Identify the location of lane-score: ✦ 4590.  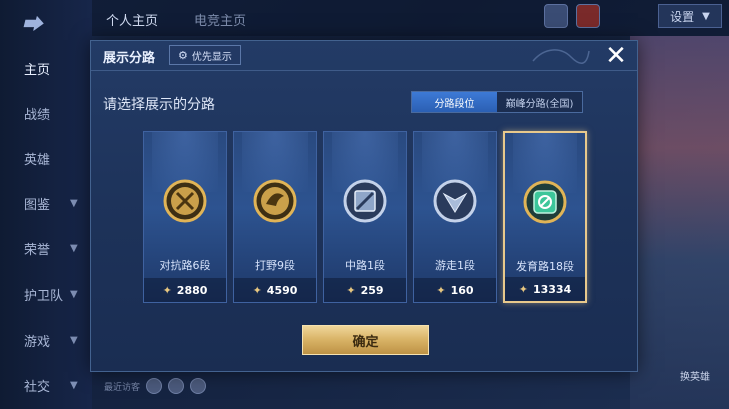
(275, 290).